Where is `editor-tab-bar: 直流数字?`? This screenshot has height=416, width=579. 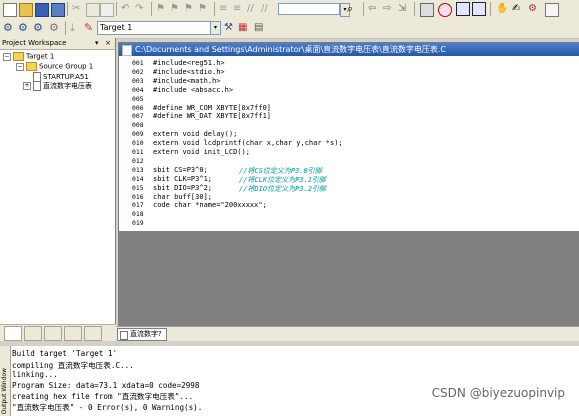 editor-tab-bar: 直流数字? is located at coordinates (347, 333).